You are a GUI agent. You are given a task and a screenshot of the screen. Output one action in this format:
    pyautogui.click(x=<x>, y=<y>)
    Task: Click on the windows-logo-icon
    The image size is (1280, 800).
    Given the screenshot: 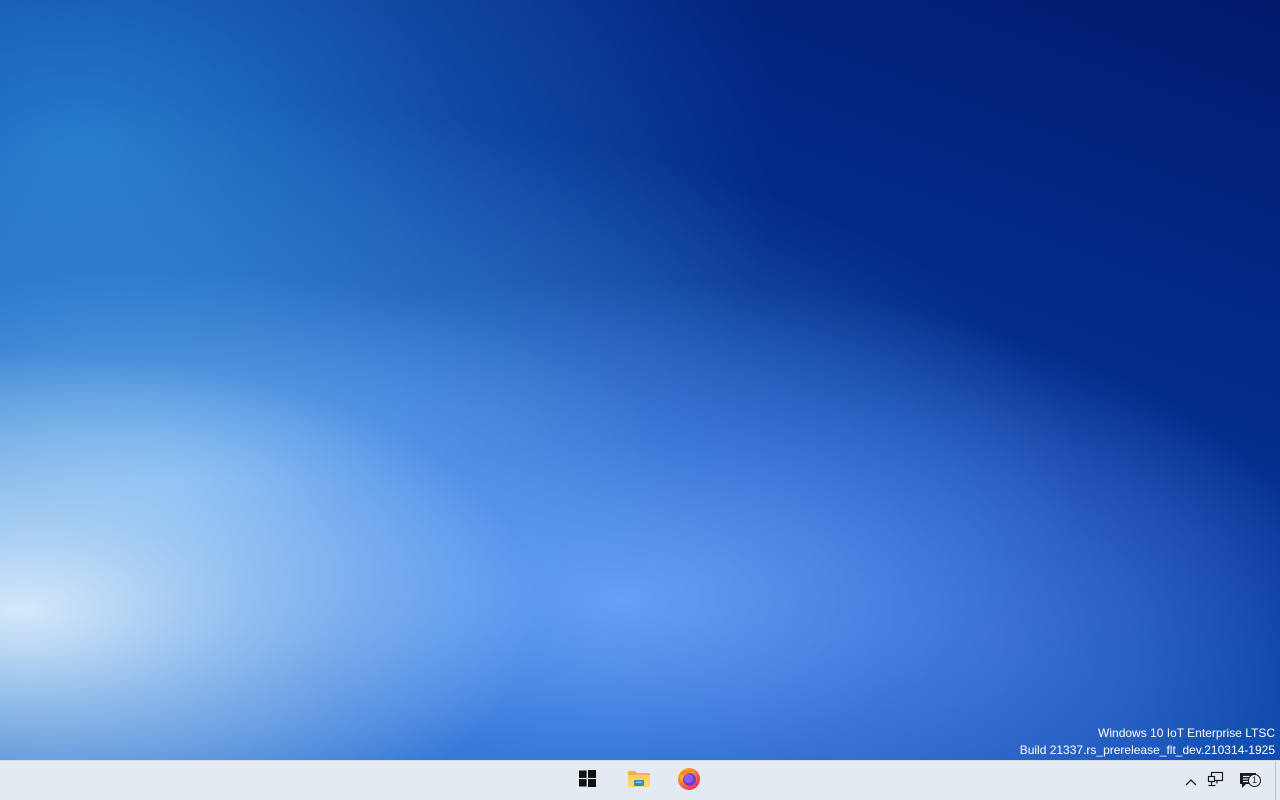 What is the action you would take?
    pyautogui.click(x=587, y=780)
    